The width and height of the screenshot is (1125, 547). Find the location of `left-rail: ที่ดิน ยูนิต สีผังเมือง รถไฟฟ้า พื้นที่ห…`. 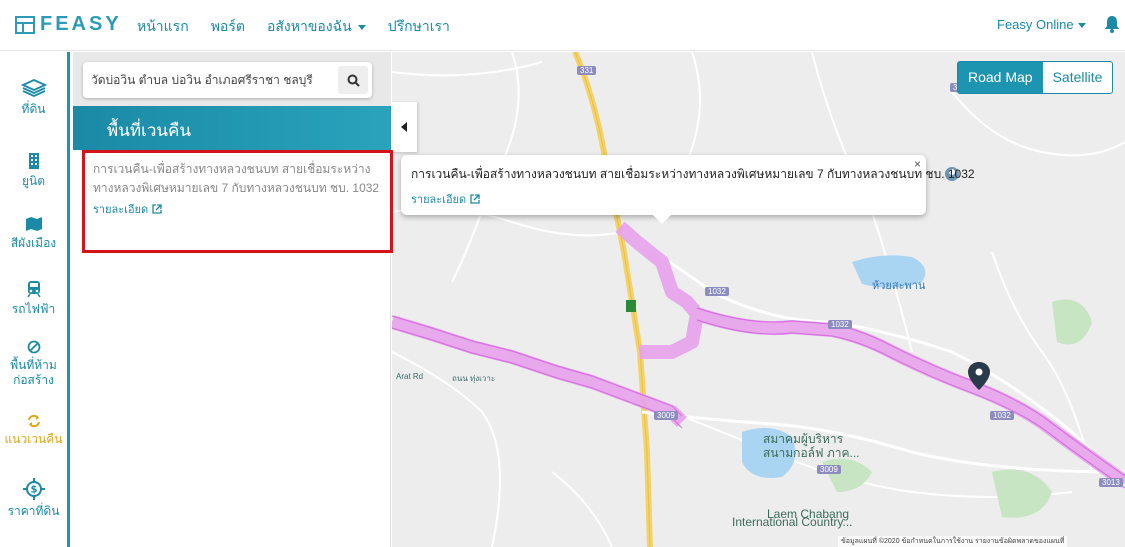

left-rail: ที่ดิน ยูนิต สีผังเมือง รถไฟฟ้า พื้นที่ห… is located at coordinates (35, 299).